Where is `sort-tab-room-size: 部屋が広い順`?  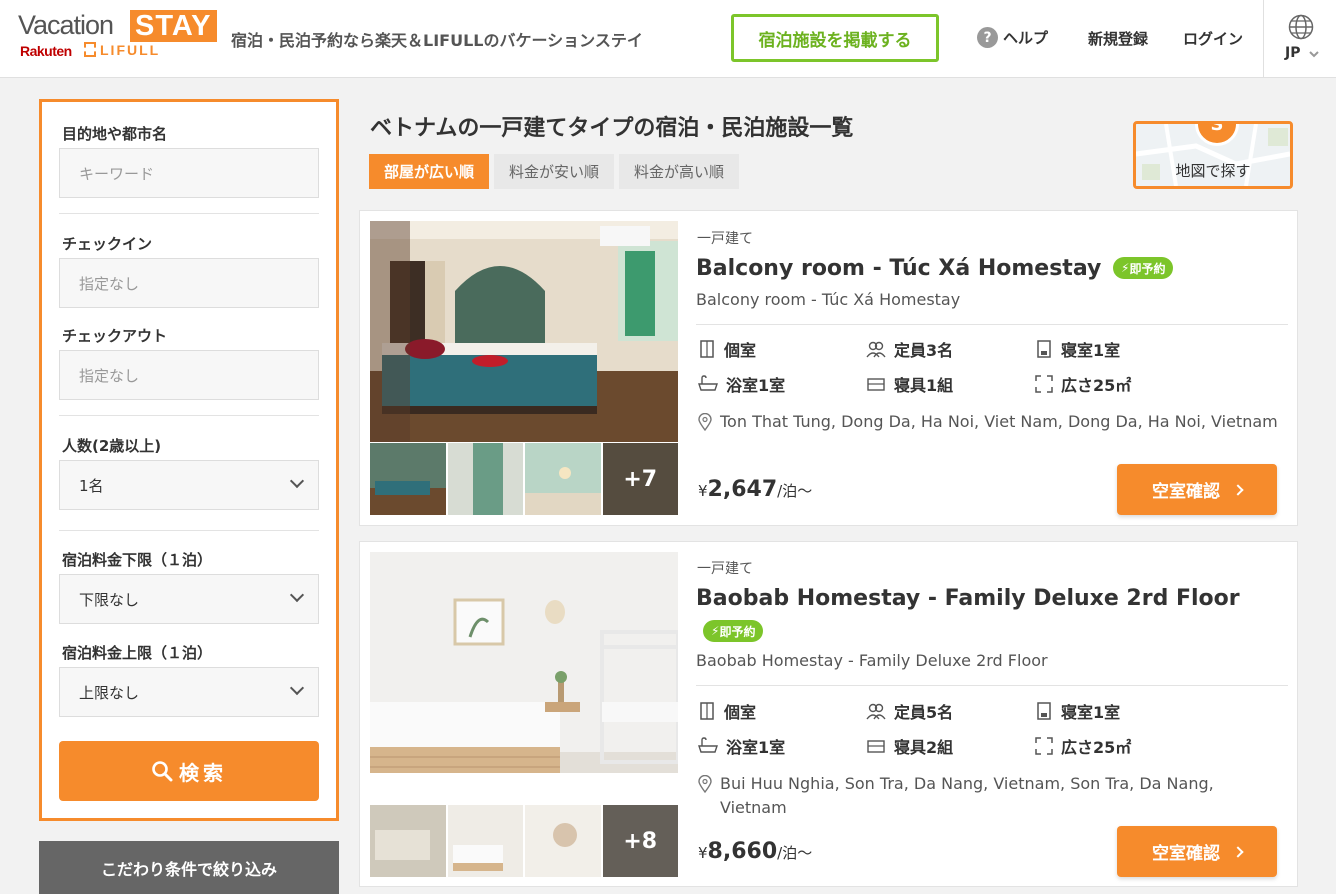
sort-tab-room-size: 部屋が広い順 is located at coordinates (429, 171).